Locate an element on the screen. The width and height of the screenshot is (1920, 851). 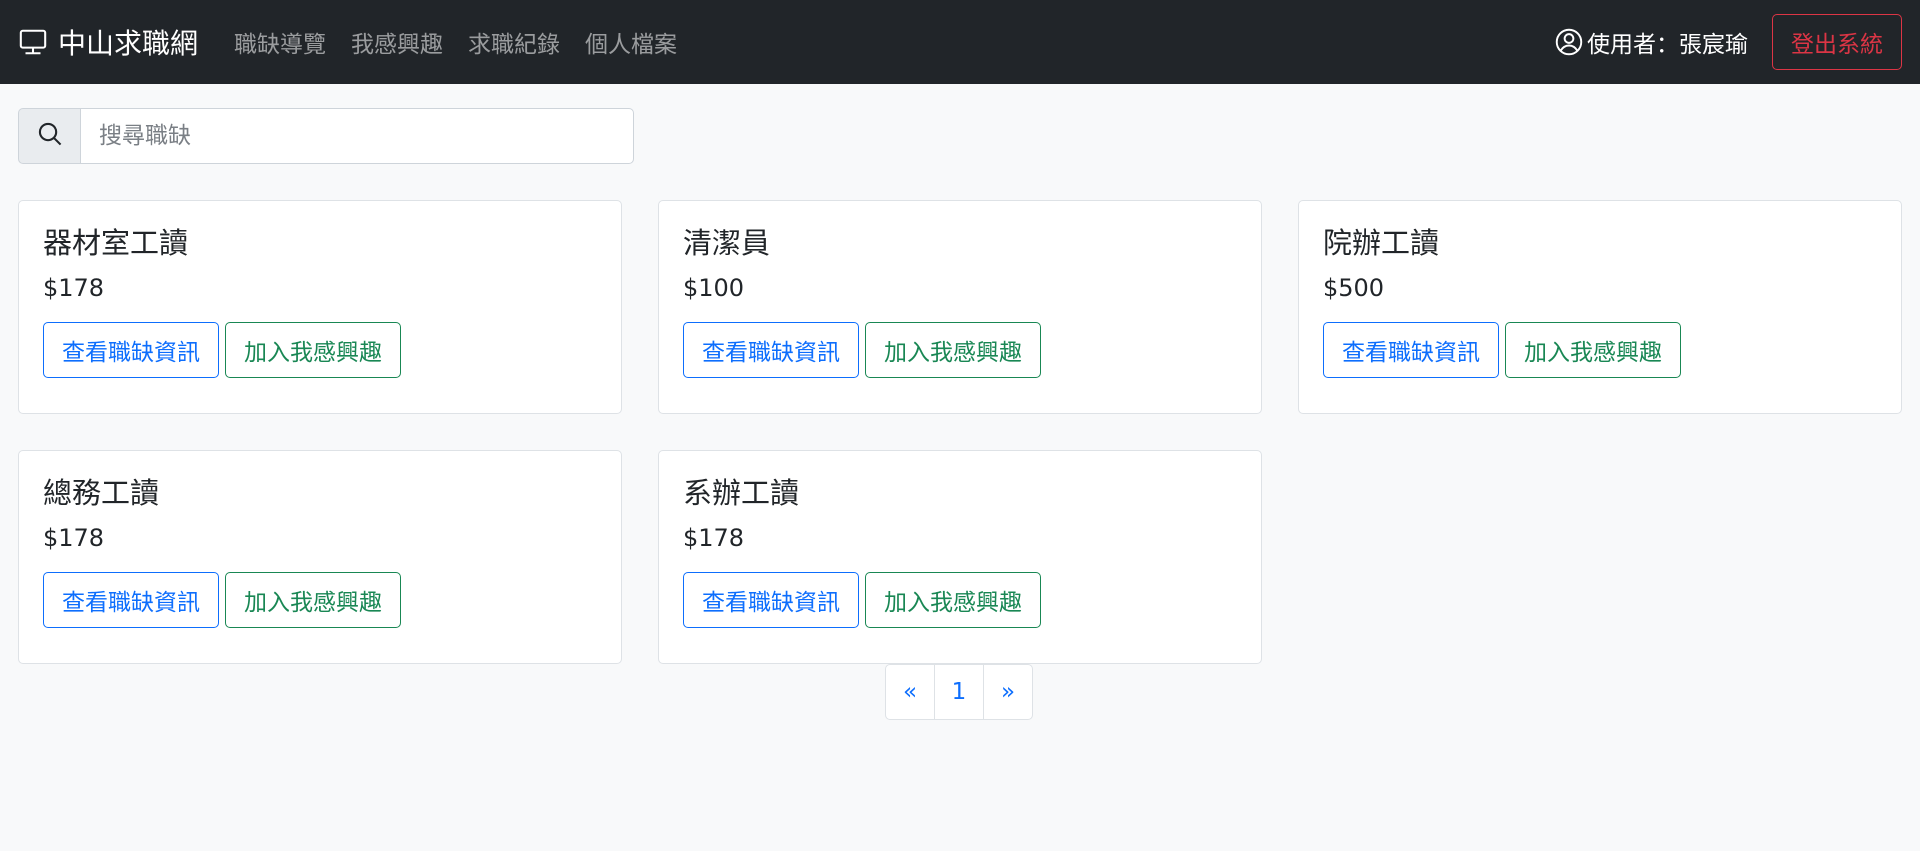
display-icon is located at coordinates (33, 42).